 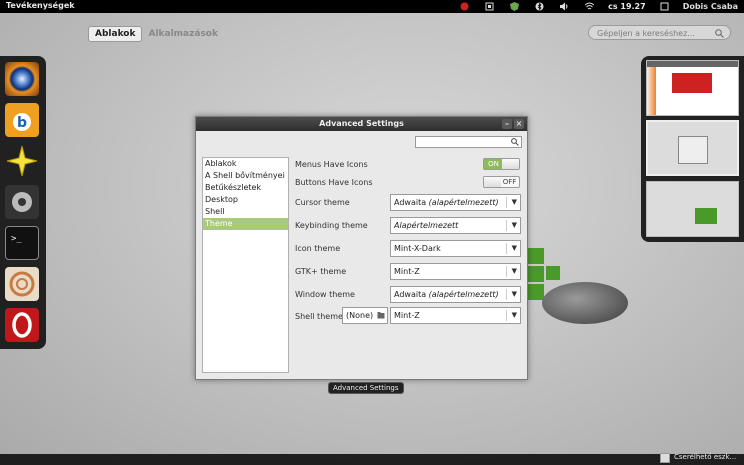 What do you see at coordinates (322, 202) in the screenshot?
I see `cursor-theme-label: Cursor theme` at bounding box center [322, 202].